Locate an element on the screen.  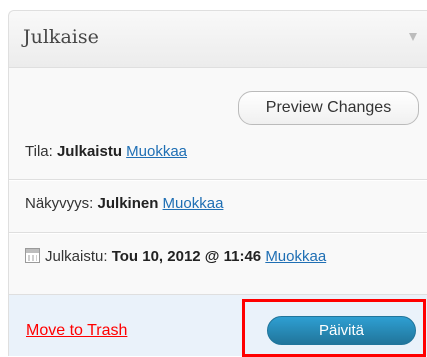
published-edit-link: Muokkaa is located at coordinates (295, 256).